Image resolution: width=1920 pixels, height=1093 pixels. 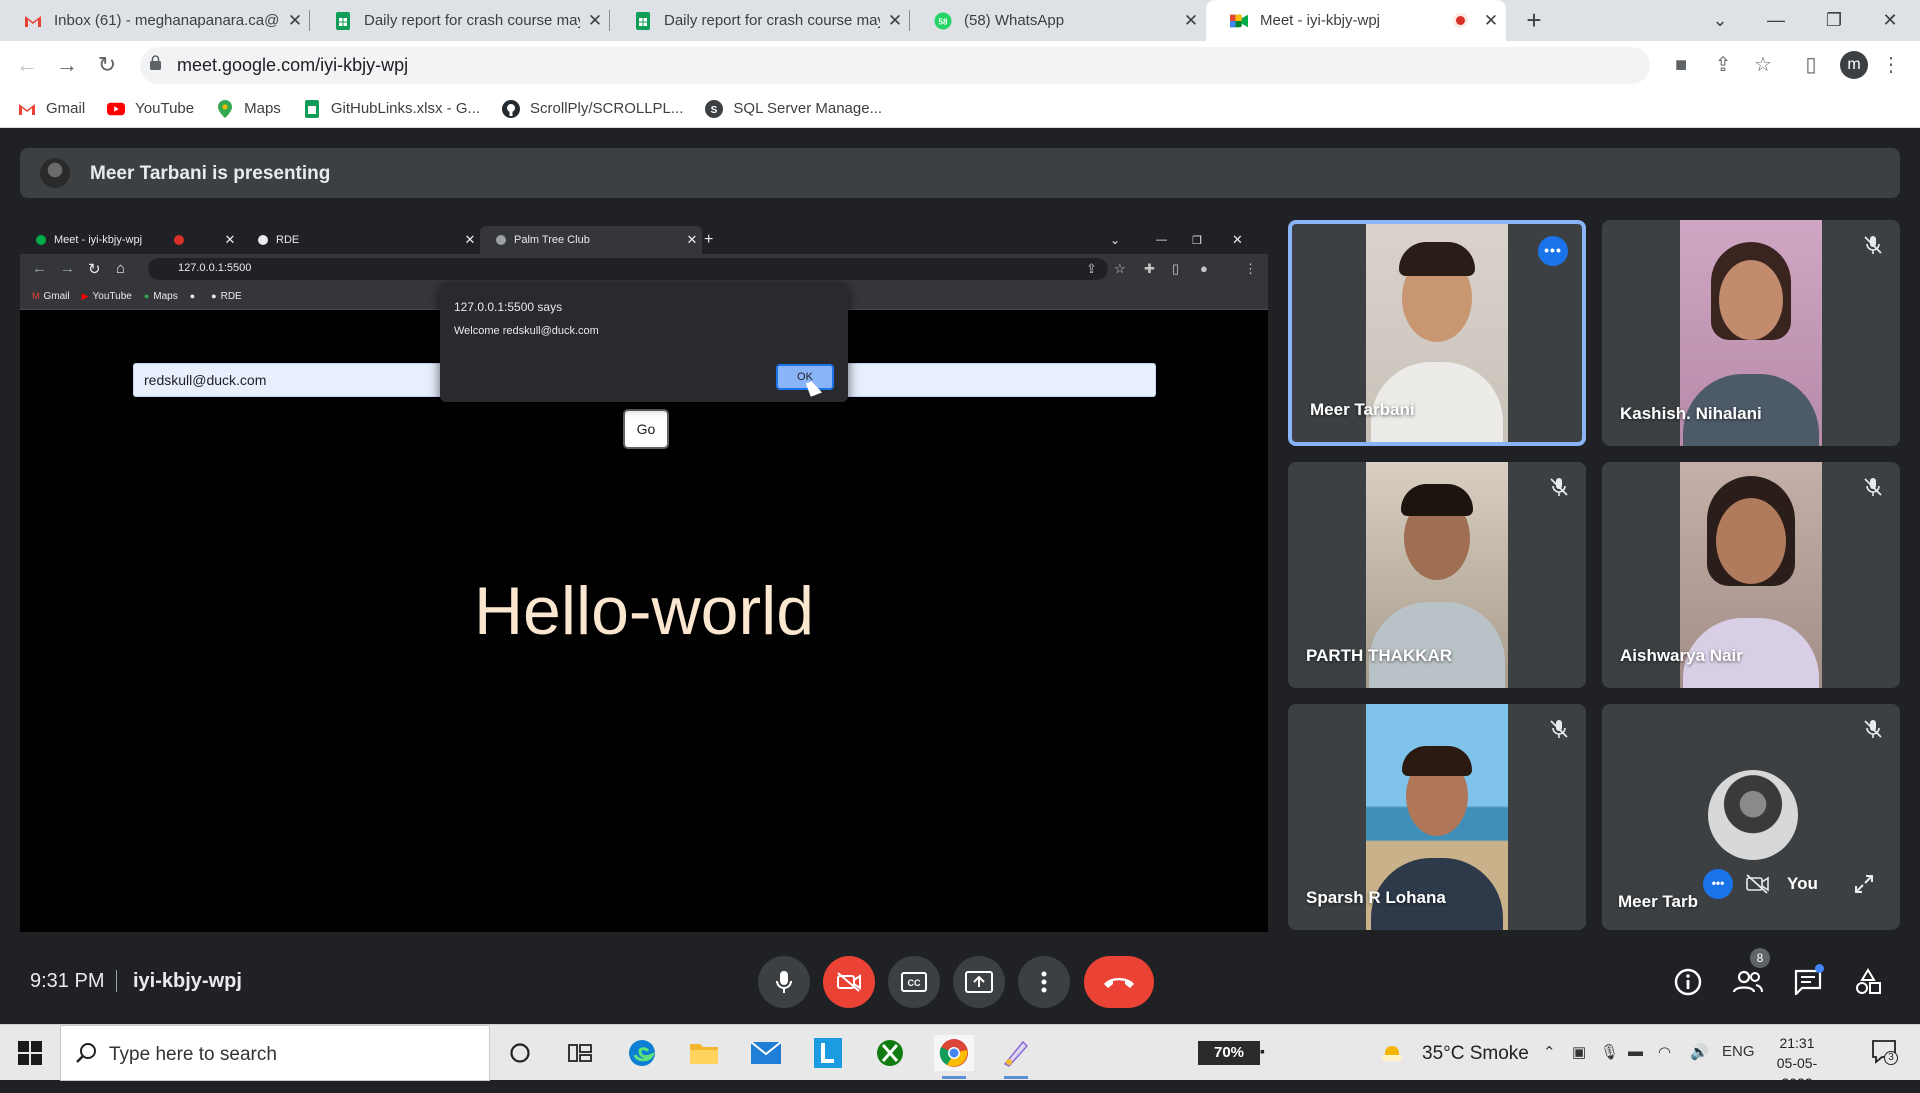 What do you see at coordinates (248, 108) in the screenshot?
I see `bookmark-maps: Maps` at bounding box center [248, 108].